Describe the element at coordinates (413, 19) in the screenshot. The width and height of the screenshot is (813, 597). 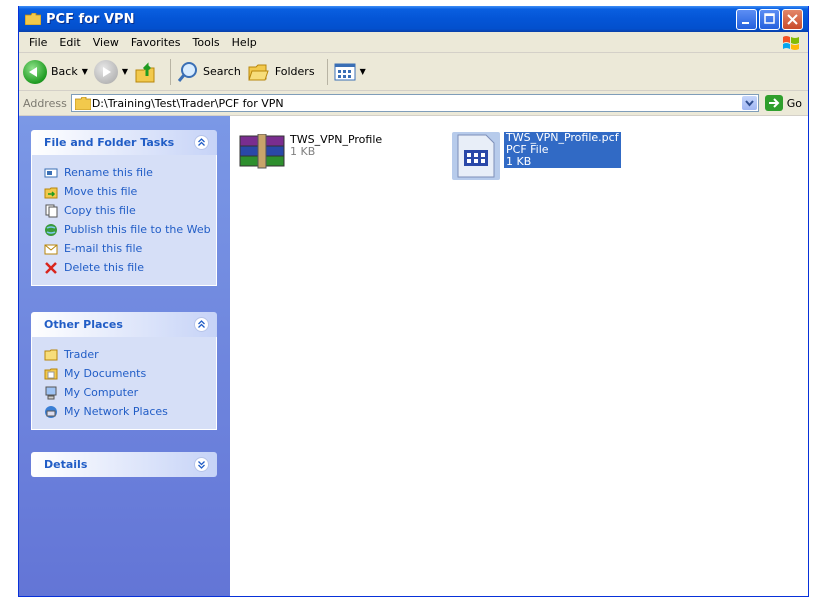
I see `title-bar: PCF for VPN` at that location.